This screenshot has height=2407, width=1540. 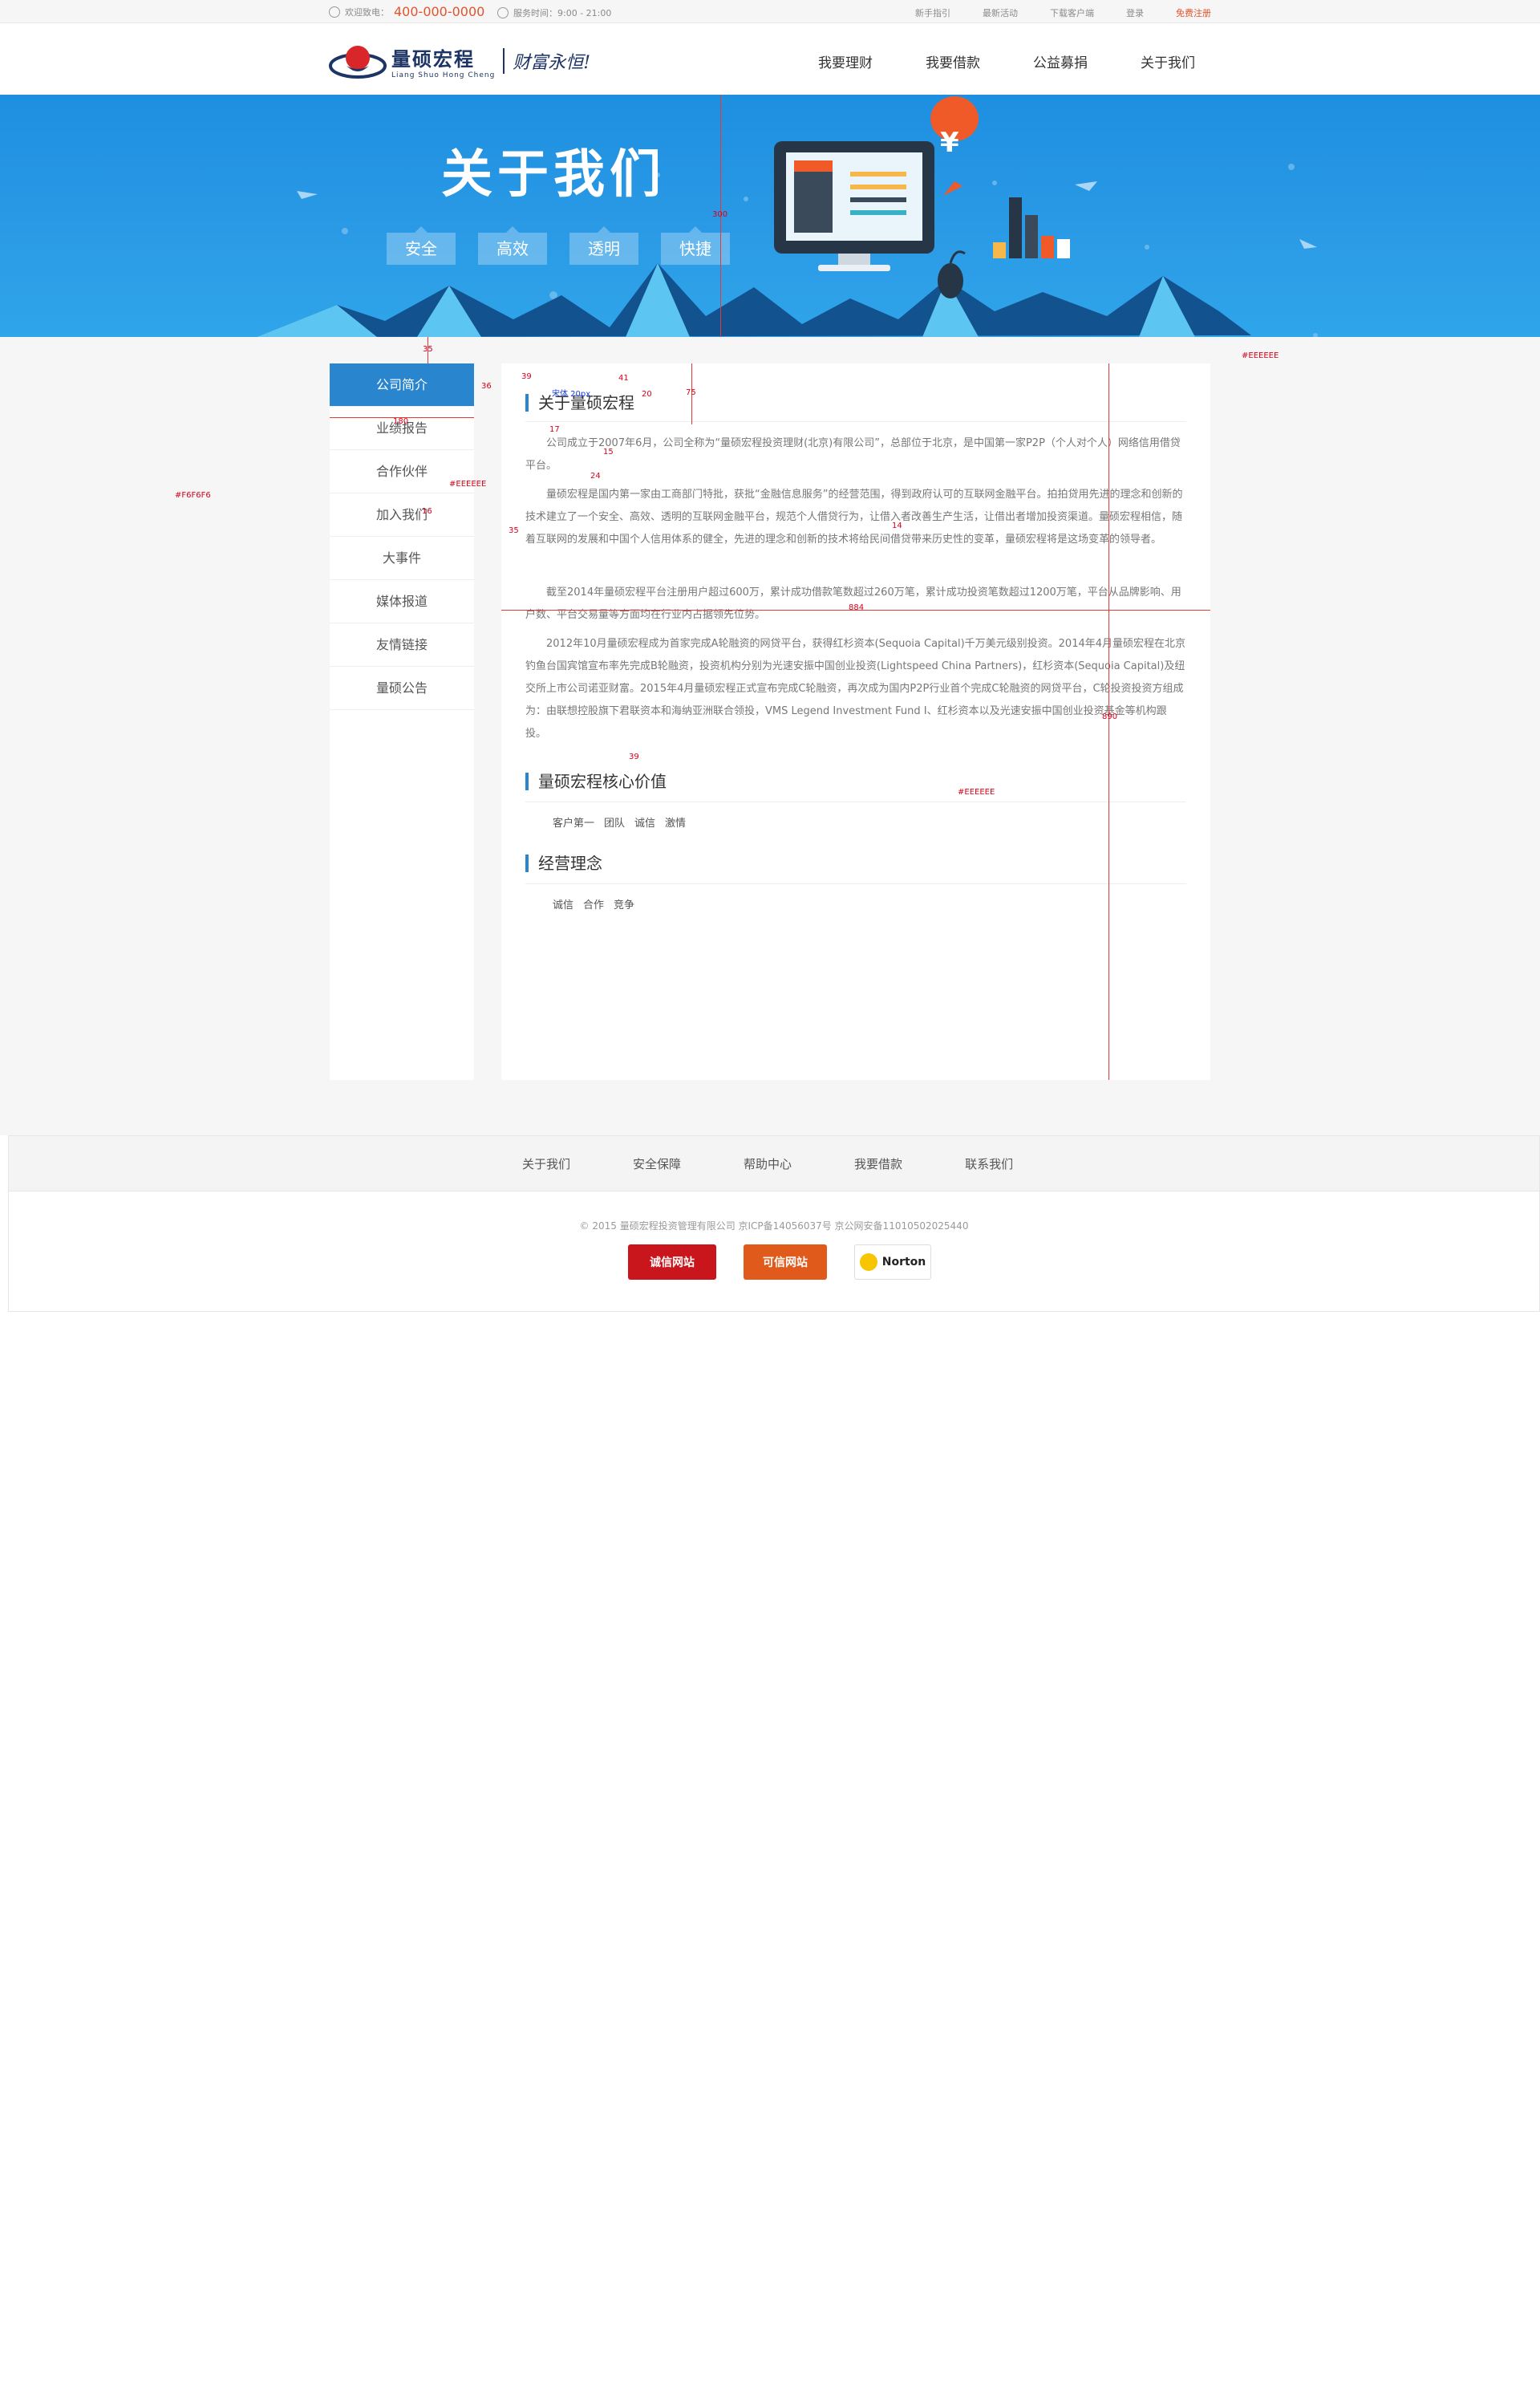 I want to click on value-item: 诚信, so click(x=645, y=824).